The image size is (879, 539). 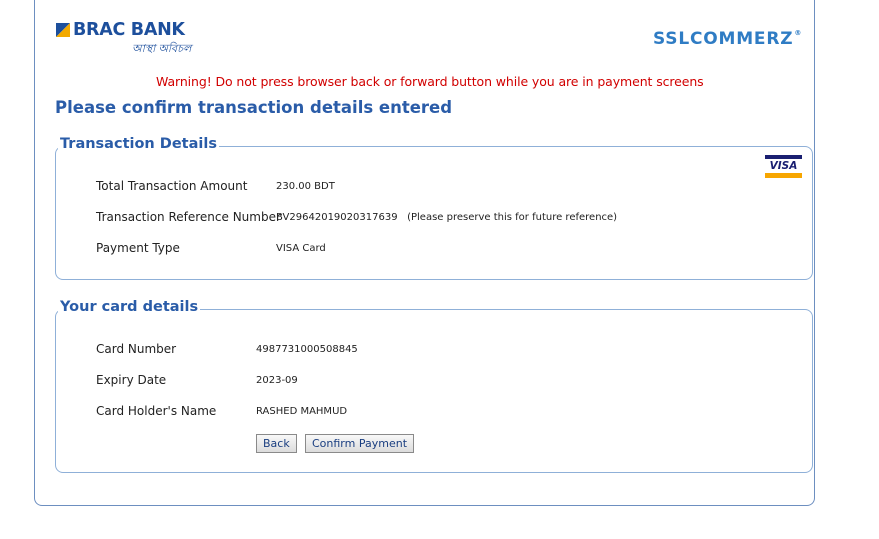 What do you see at coordinates (129, 30) in the screenshot?
I see `bank-name: BRAC BANK` at bounding box center [129, 30].